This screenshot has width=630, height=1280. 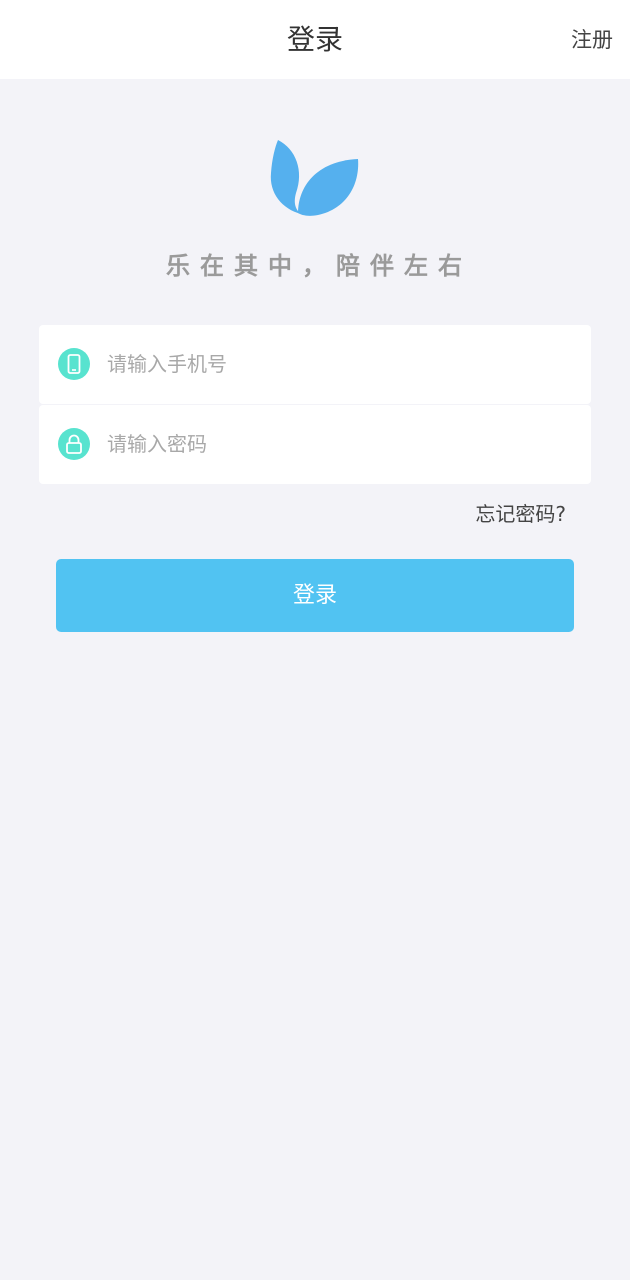 I want to click on password-field, so click(x=315, y=444).